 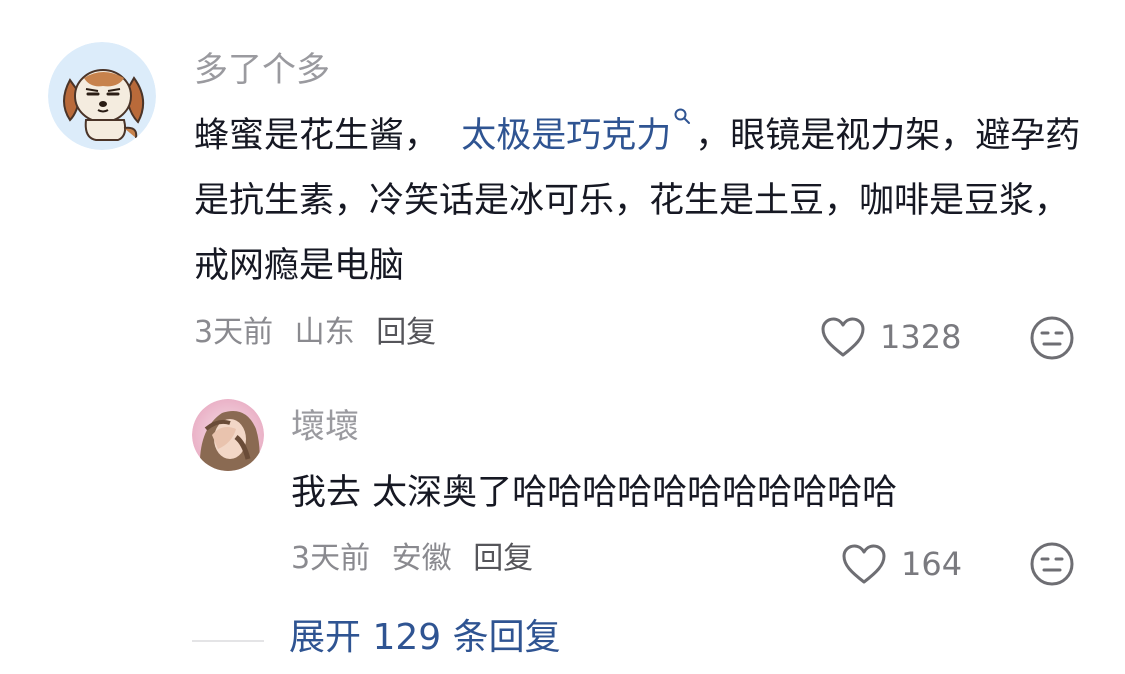 I want to click on reply-username: 壞壞, so click(x=325, y=427).